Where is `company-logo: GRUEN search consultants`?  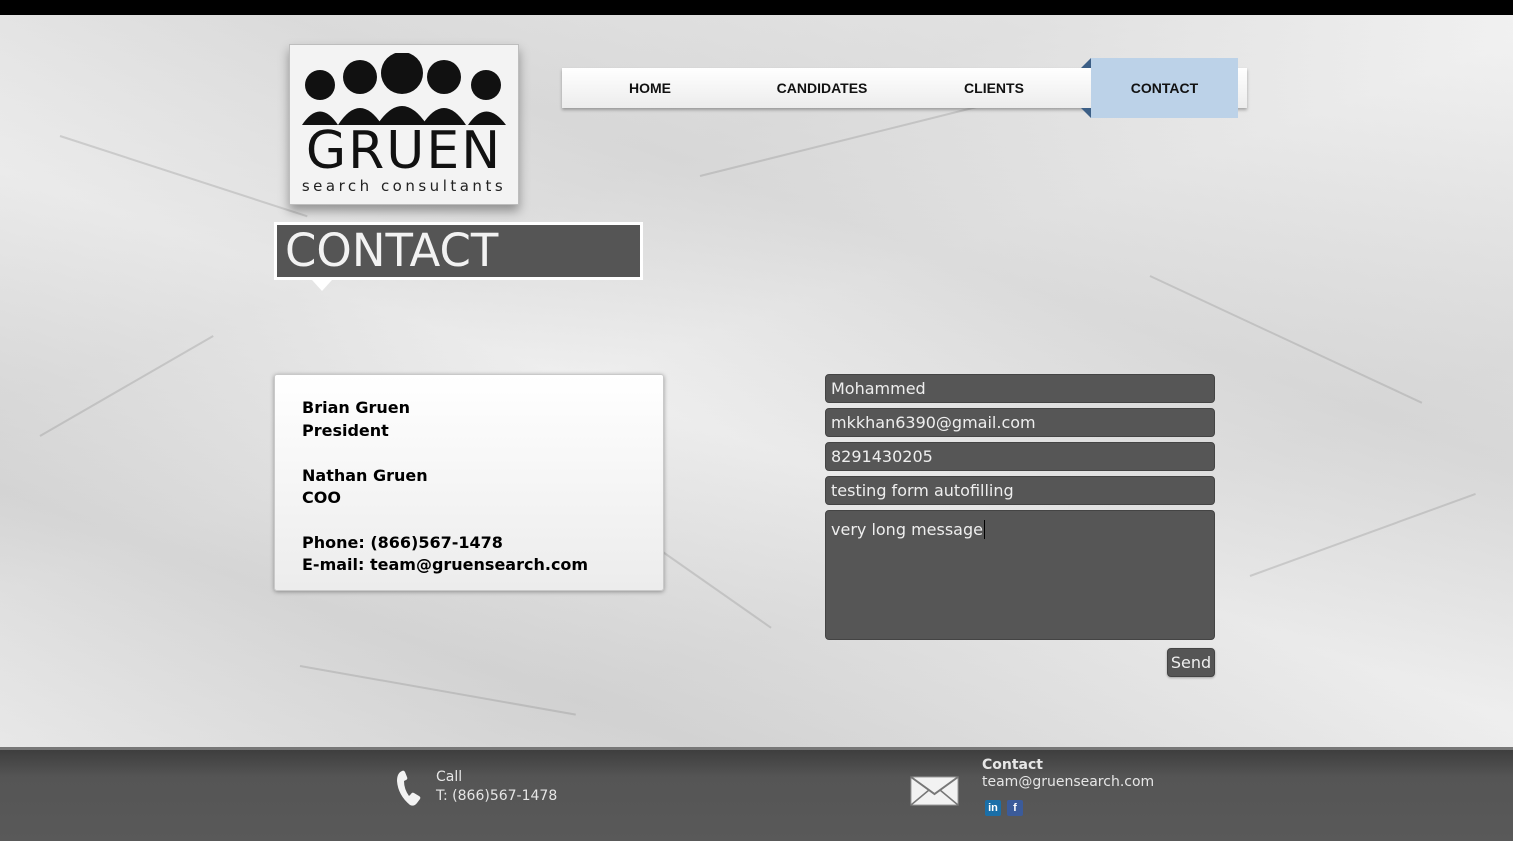
company-logo: GRUEN search consultants is located at coordinates (404, 124).